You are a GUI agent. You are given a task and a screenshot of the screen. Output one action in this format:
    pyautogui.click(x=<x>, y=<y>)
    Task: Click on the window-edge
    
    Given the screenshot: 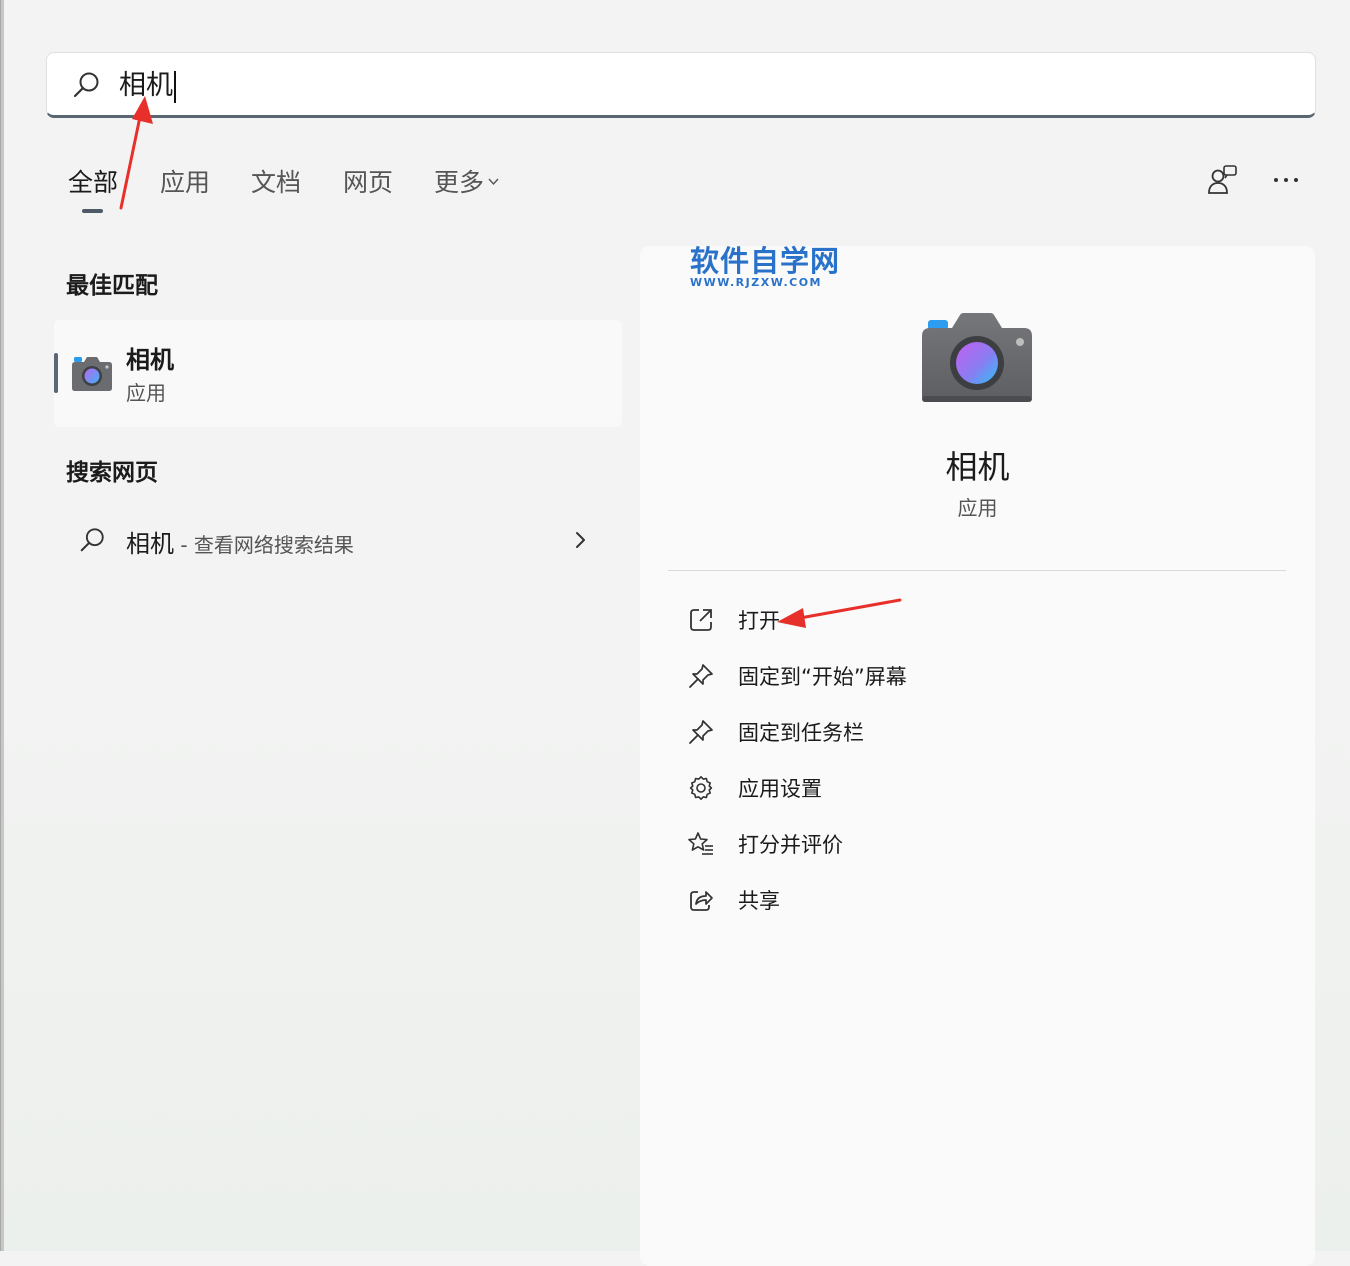 What is the action you would take?
    pyautogui.click(x=2, y=625)
    